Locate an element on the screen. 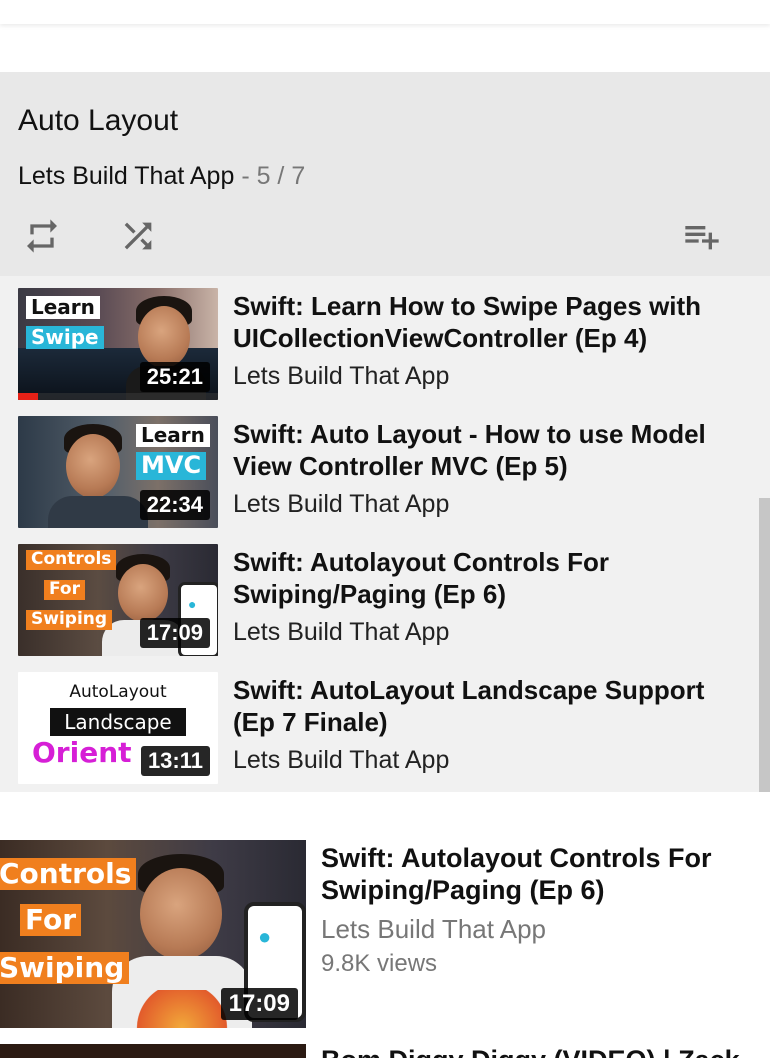 The height and width of the screenshot is (1058, 770). video-duration: 22:34 is located at coordinates (174, 505).